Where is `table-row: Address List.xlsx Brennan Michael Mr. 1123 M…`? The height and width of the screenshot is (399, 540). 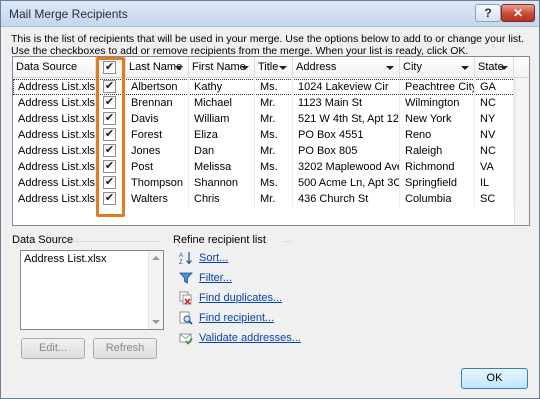 table-row: Address List.xlsx Brennan Michael Mr. 1123 M… is located at coordinates (271, 103).